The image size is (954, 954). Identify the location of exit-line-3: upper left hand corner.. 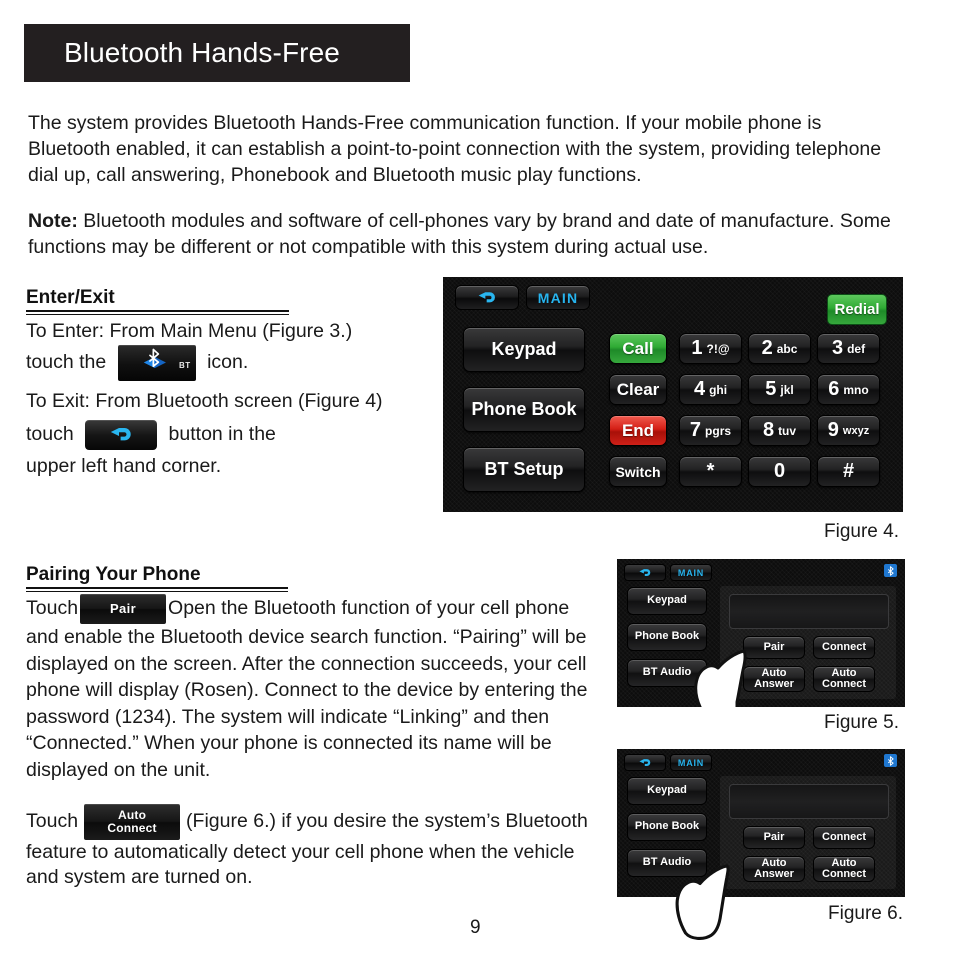
(124, 466).